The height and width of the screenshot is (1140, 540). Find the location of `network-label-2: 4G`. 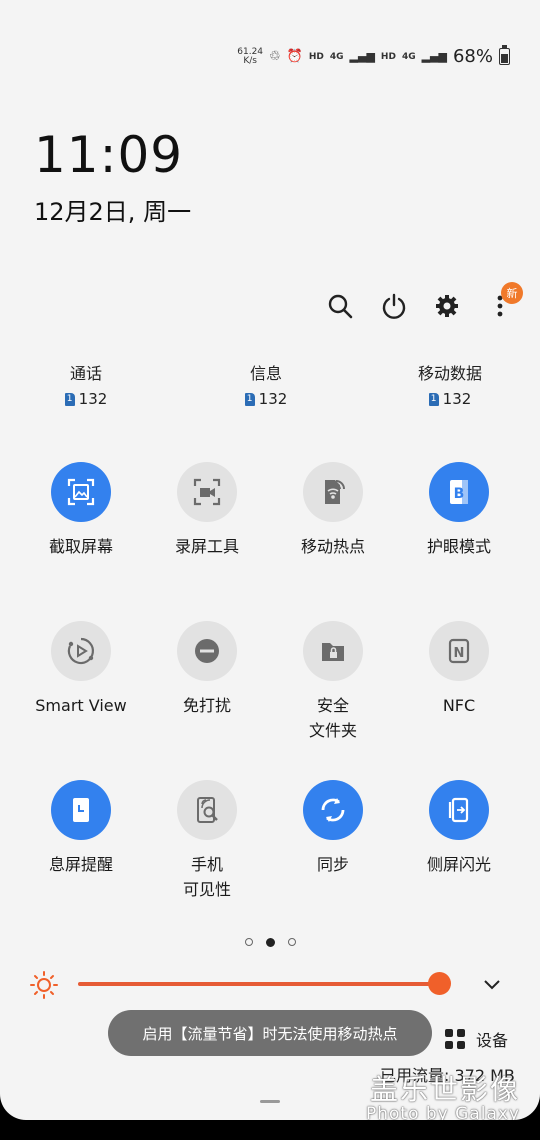

network-label-2: 4G is located at coordinates (408, 56).